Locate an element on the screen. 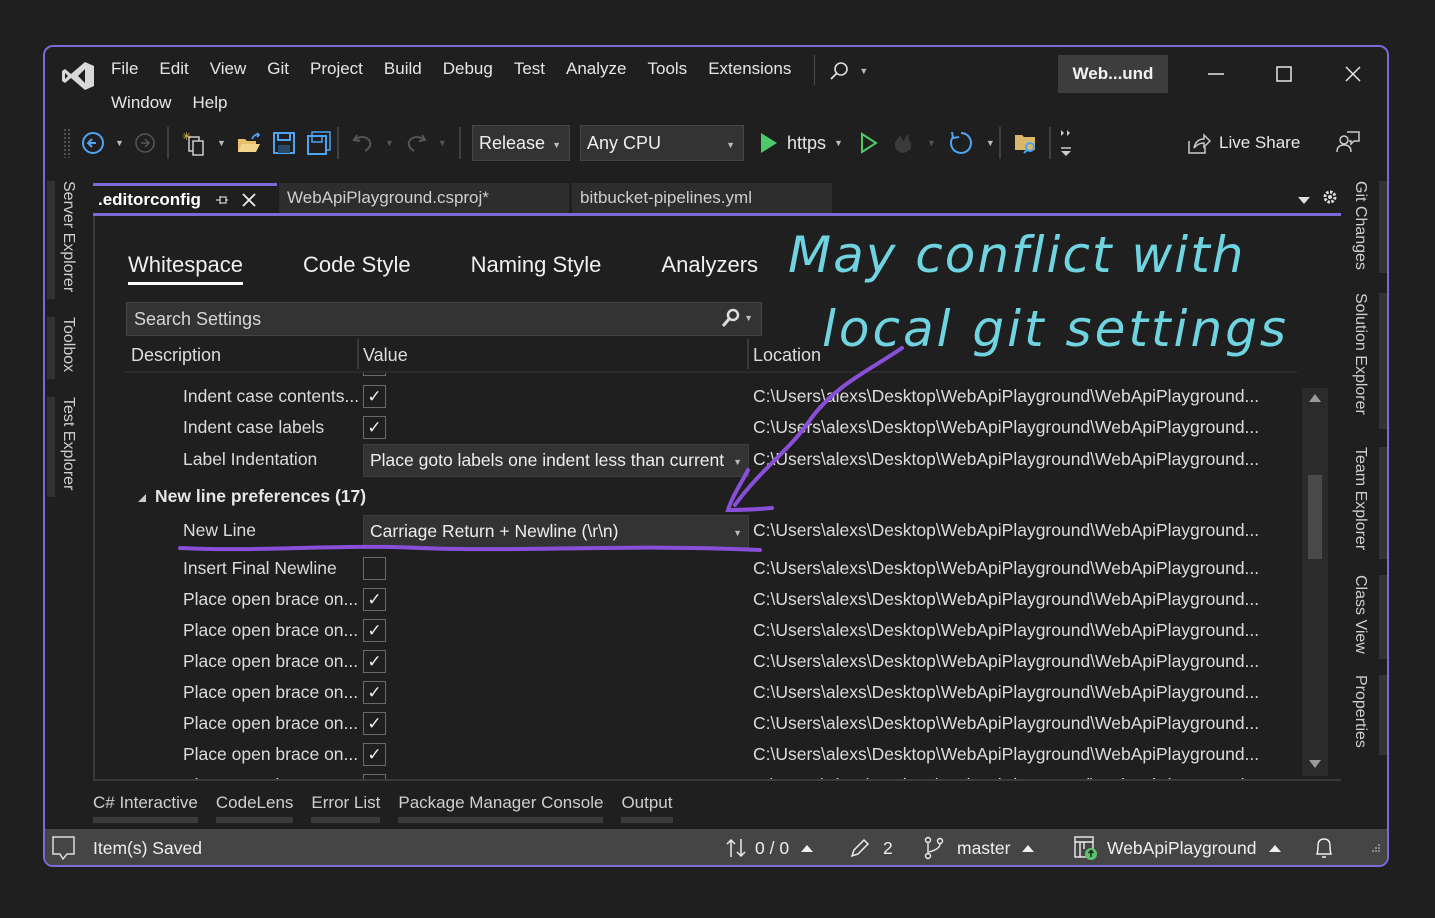 The image size is (1435, 918). solution-platform-dropdown: Any CPU ▼ is located at coordinates (662, 143).